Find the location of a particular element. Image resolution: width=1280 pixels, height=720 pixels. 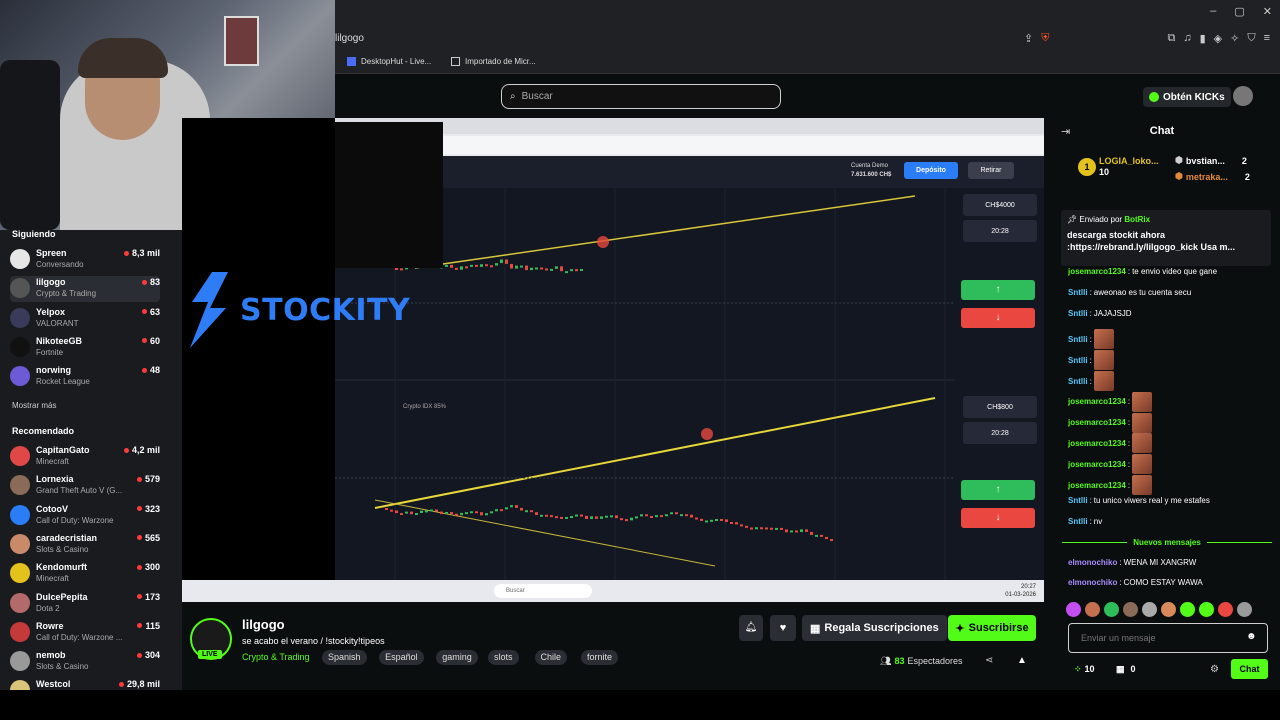

close-window-button: ✕ is located at coordinates (1267, 11).